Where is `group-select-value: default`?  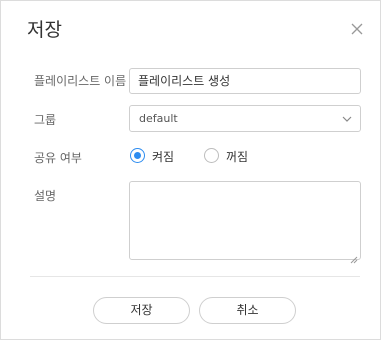
group-select-value: default is located at coordinates (158, 118).